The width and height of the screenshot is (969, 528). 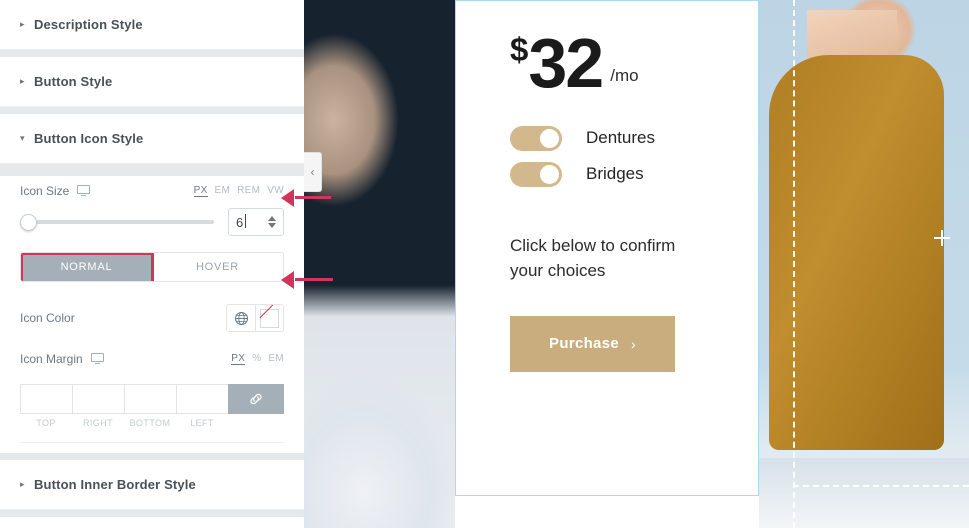 I want to click on margin-right-input, so click(x=98, y=399).